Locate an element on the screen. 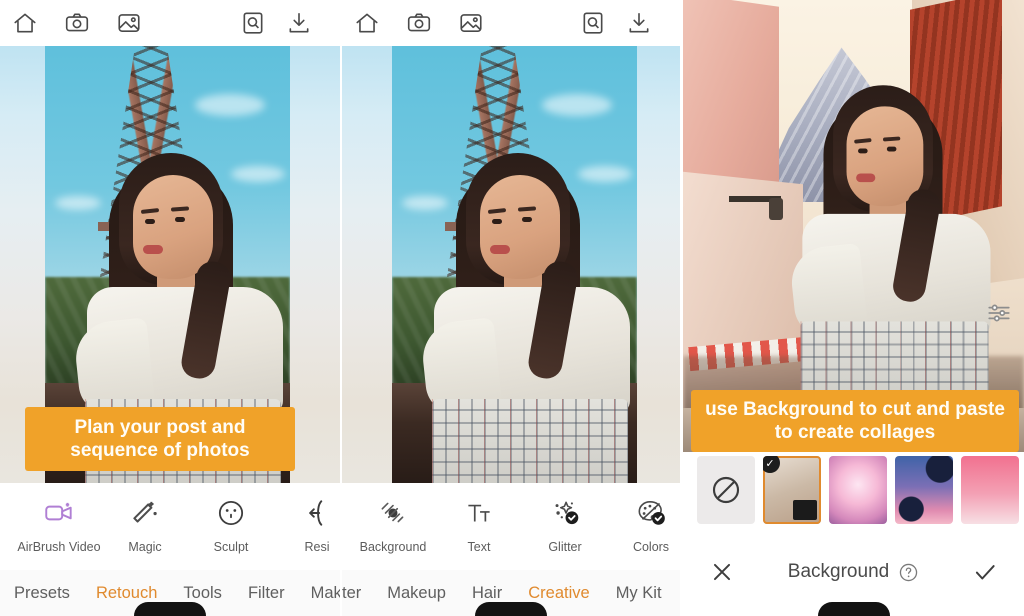  tab-retouch: Retouch is located at coordinates (126, 593).